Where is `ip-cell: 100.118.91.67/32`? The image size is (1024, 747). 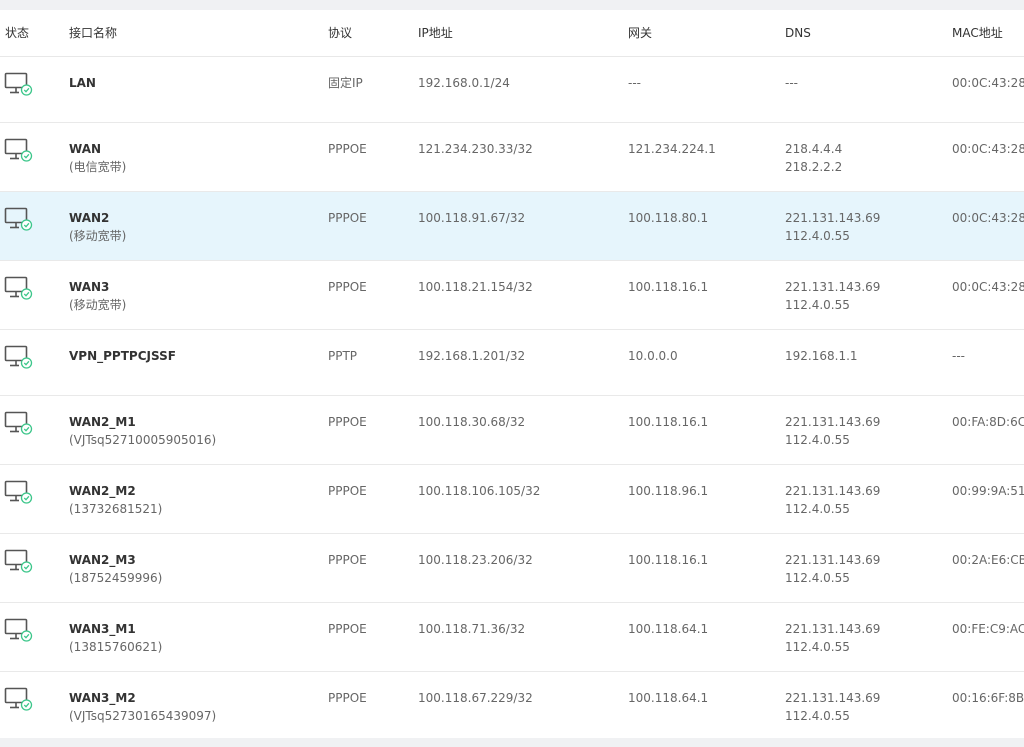
ip-cell: 100.118.91.67/32 is located at coordinates (472, 218).